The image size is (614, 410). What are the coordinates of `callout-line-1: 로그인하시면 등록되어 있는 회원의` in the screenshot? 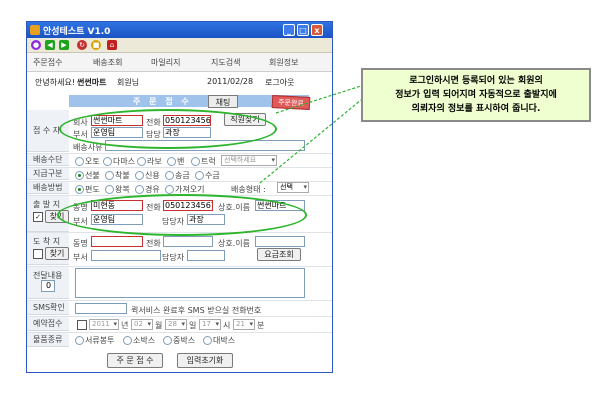 It's located at (476, 81).